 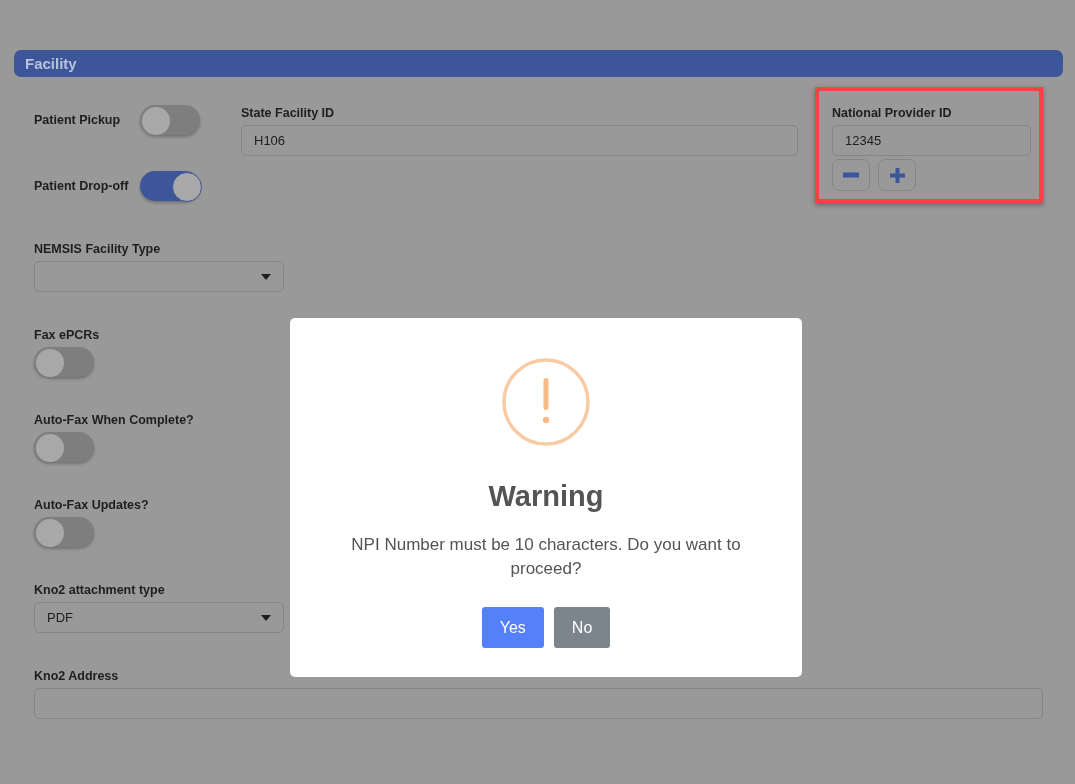 What do you see at coordinates (159, 276) in the screenshot?
I see `select-field` at bounding box center [159, 276].